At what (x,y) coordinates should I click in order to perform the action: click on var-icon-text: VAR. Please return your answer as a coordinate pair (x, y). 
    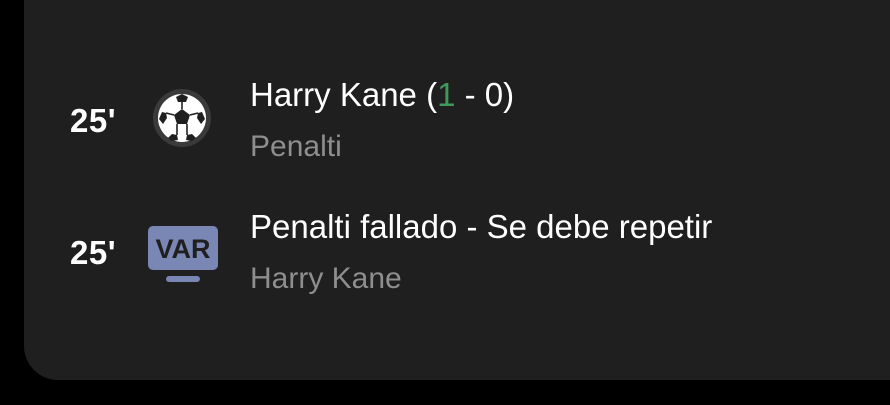
    Looking at the image, I should click on (182, 249).